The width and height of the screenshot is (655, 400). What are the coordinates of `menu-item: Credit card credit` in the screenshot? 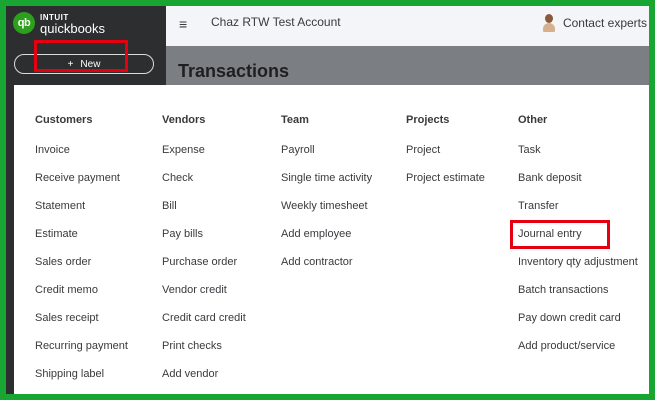 It's located at (204, 318).